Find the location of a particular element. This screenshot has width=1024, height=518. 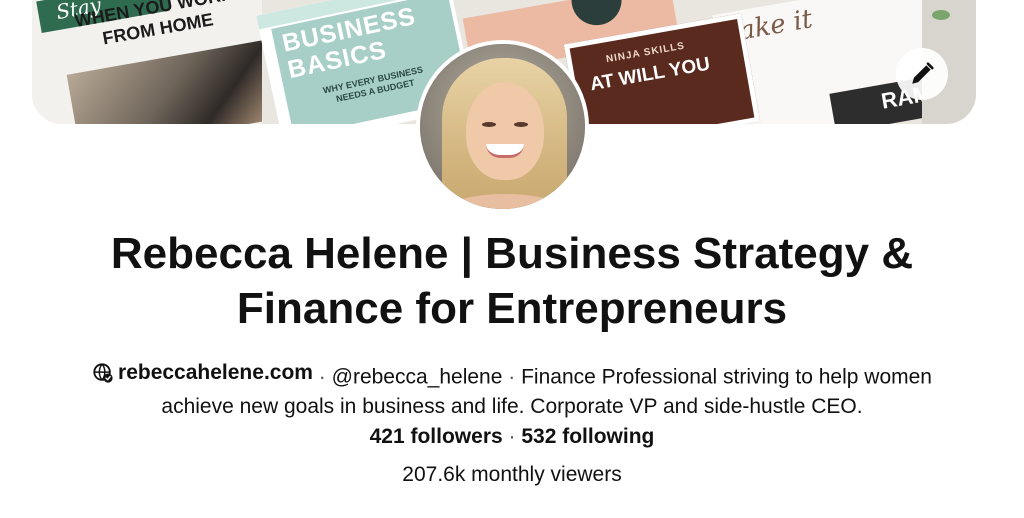

avatar-face is located at coordinates (505, 131).